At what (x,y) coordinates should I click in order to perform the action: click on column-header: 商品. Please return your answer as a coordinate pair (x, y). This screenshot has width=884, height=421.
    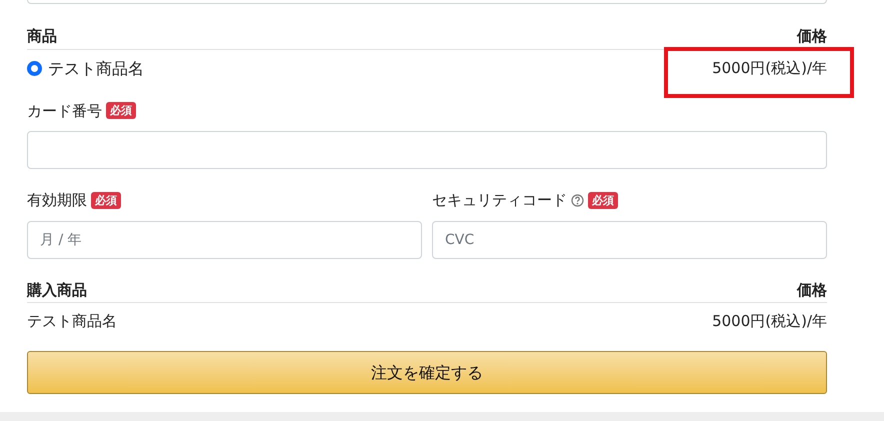
    Looking at the image, I should click on (42, 36).